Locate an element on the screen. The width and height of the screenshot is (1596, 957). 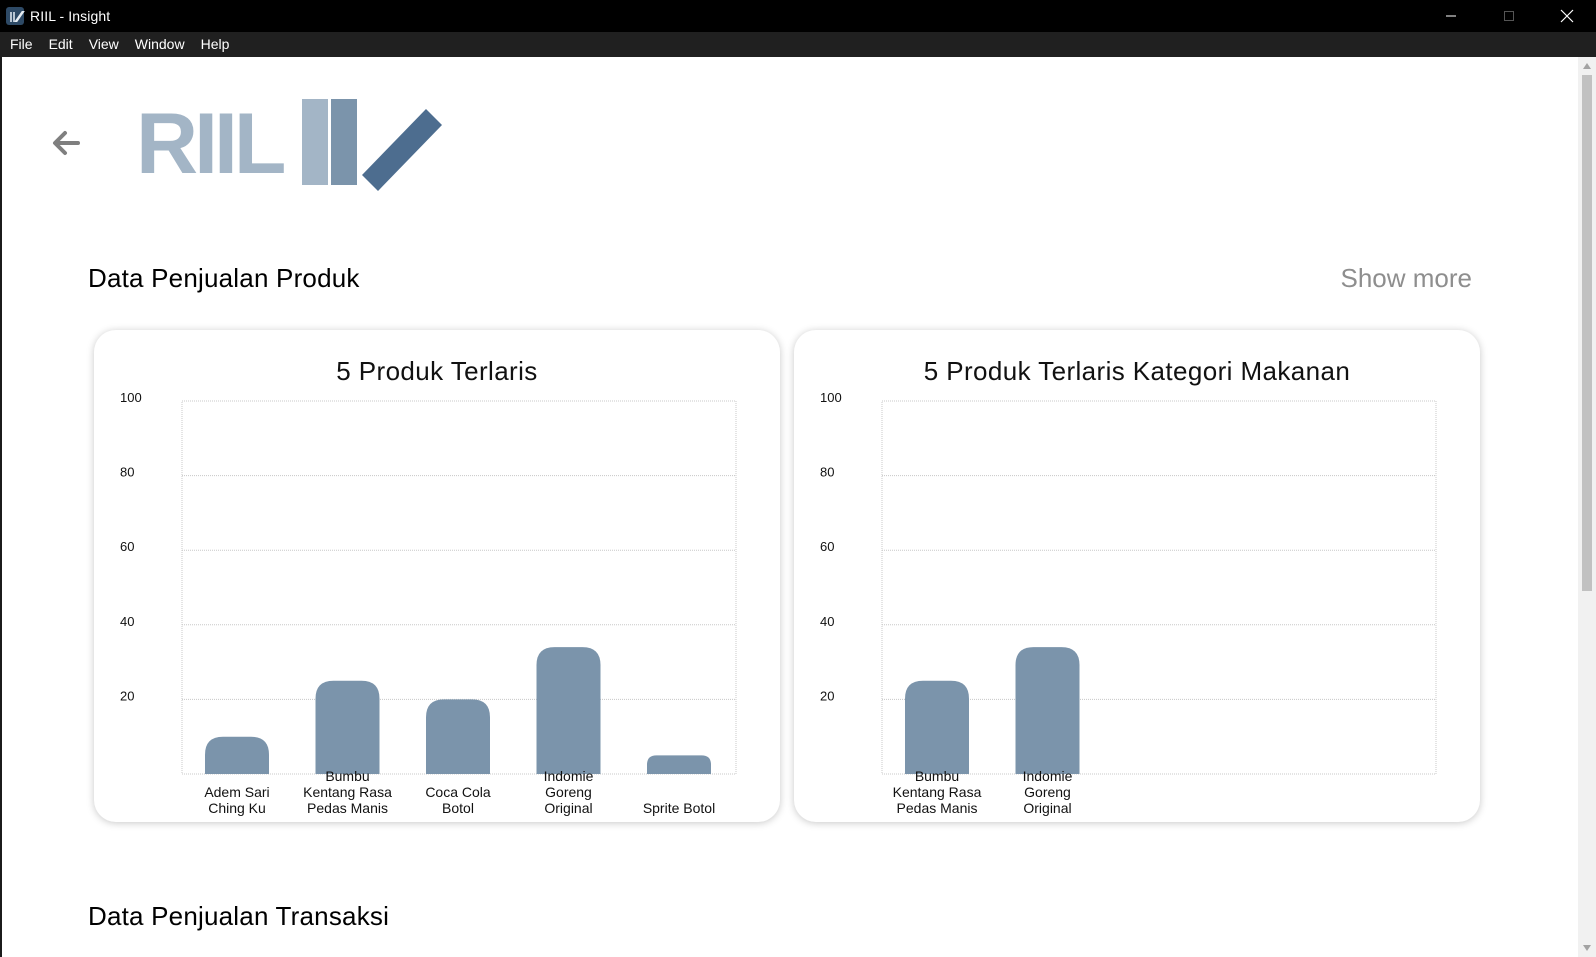
close-icon is located at coordinates (1567, 16).